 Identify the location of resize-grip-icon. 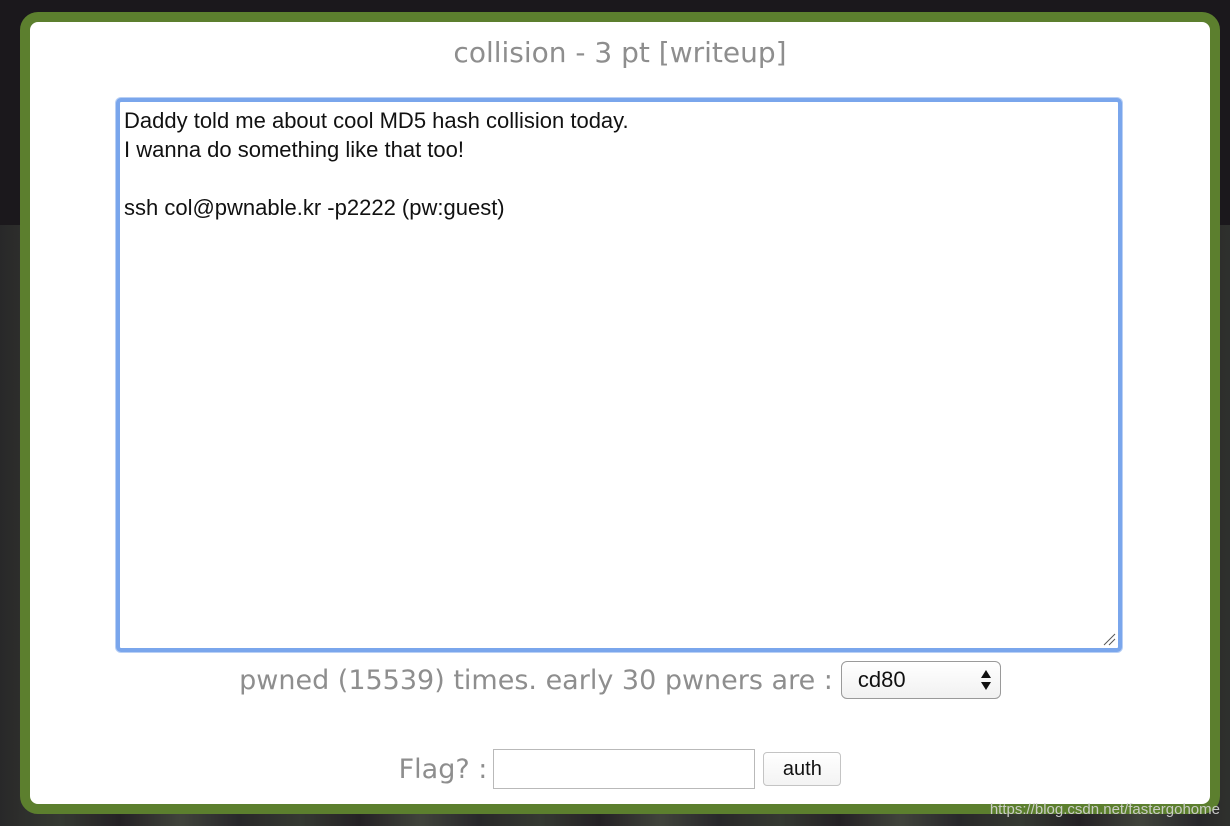
(1109, 639).